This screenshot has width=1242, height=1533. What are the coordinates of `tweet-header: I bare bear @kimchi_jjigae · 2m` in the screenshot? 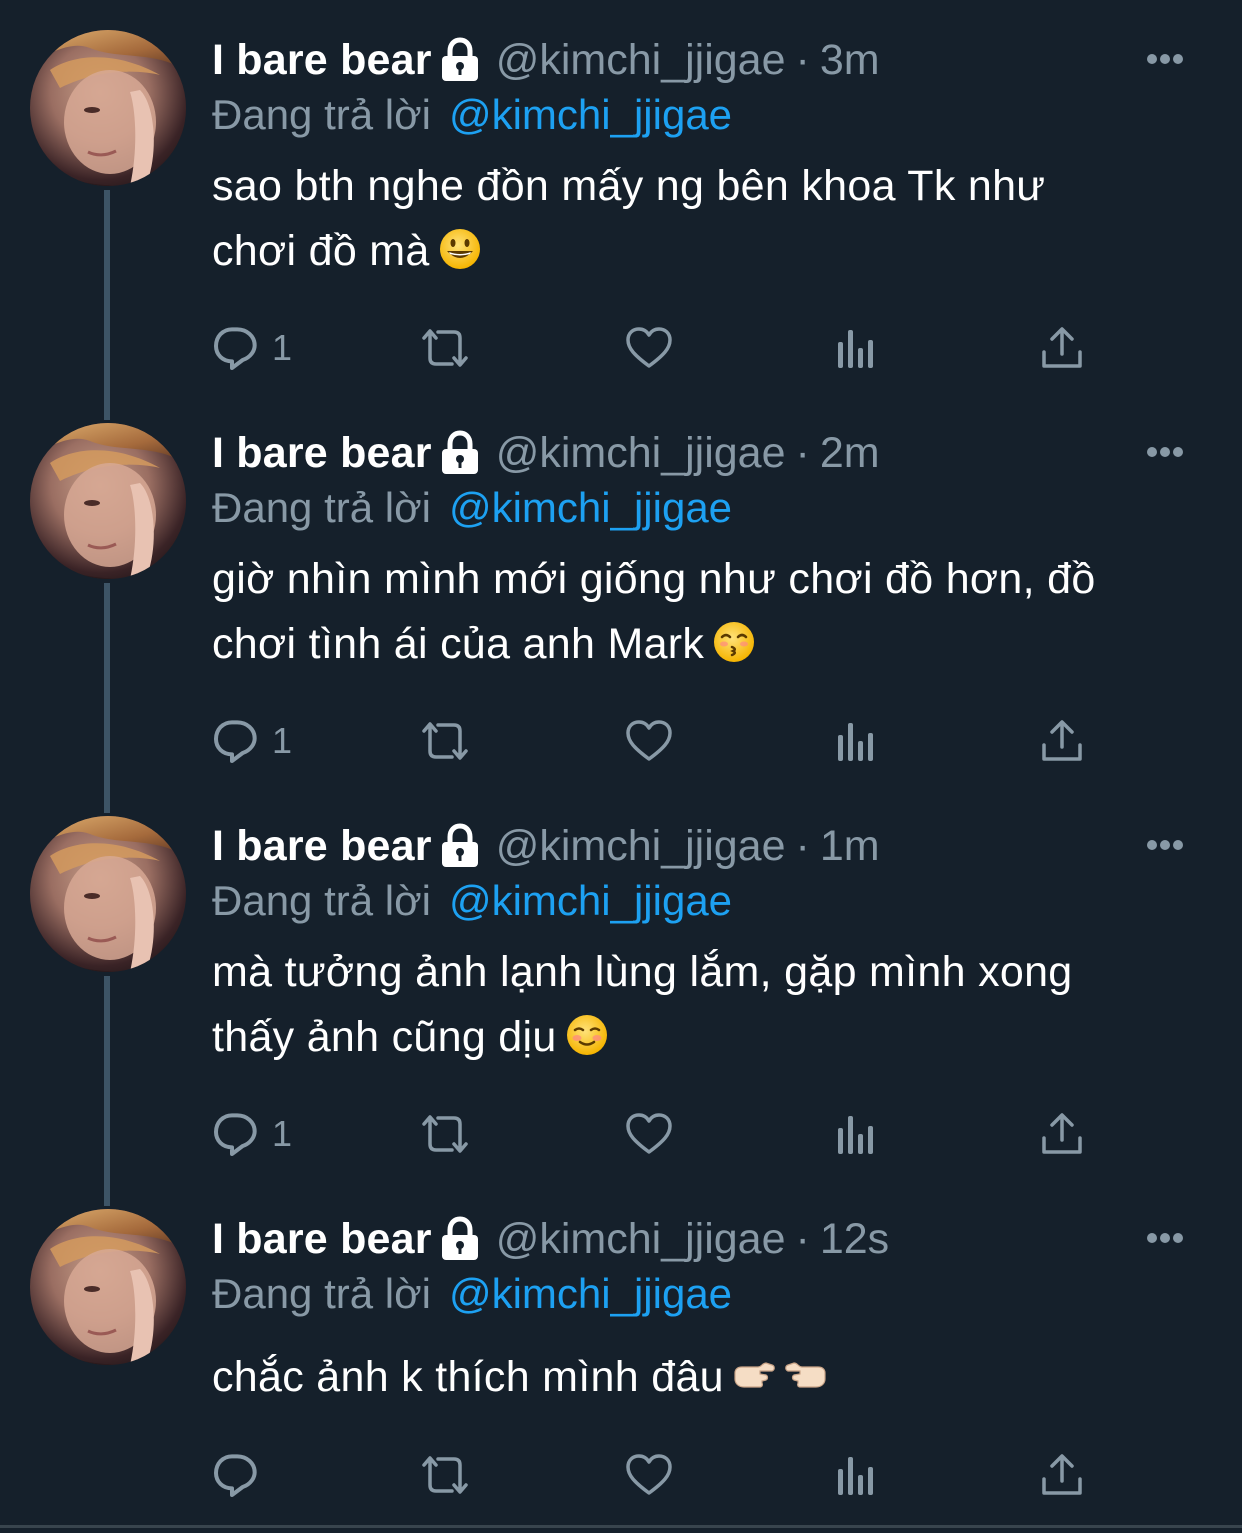 It's located at (546, 453).